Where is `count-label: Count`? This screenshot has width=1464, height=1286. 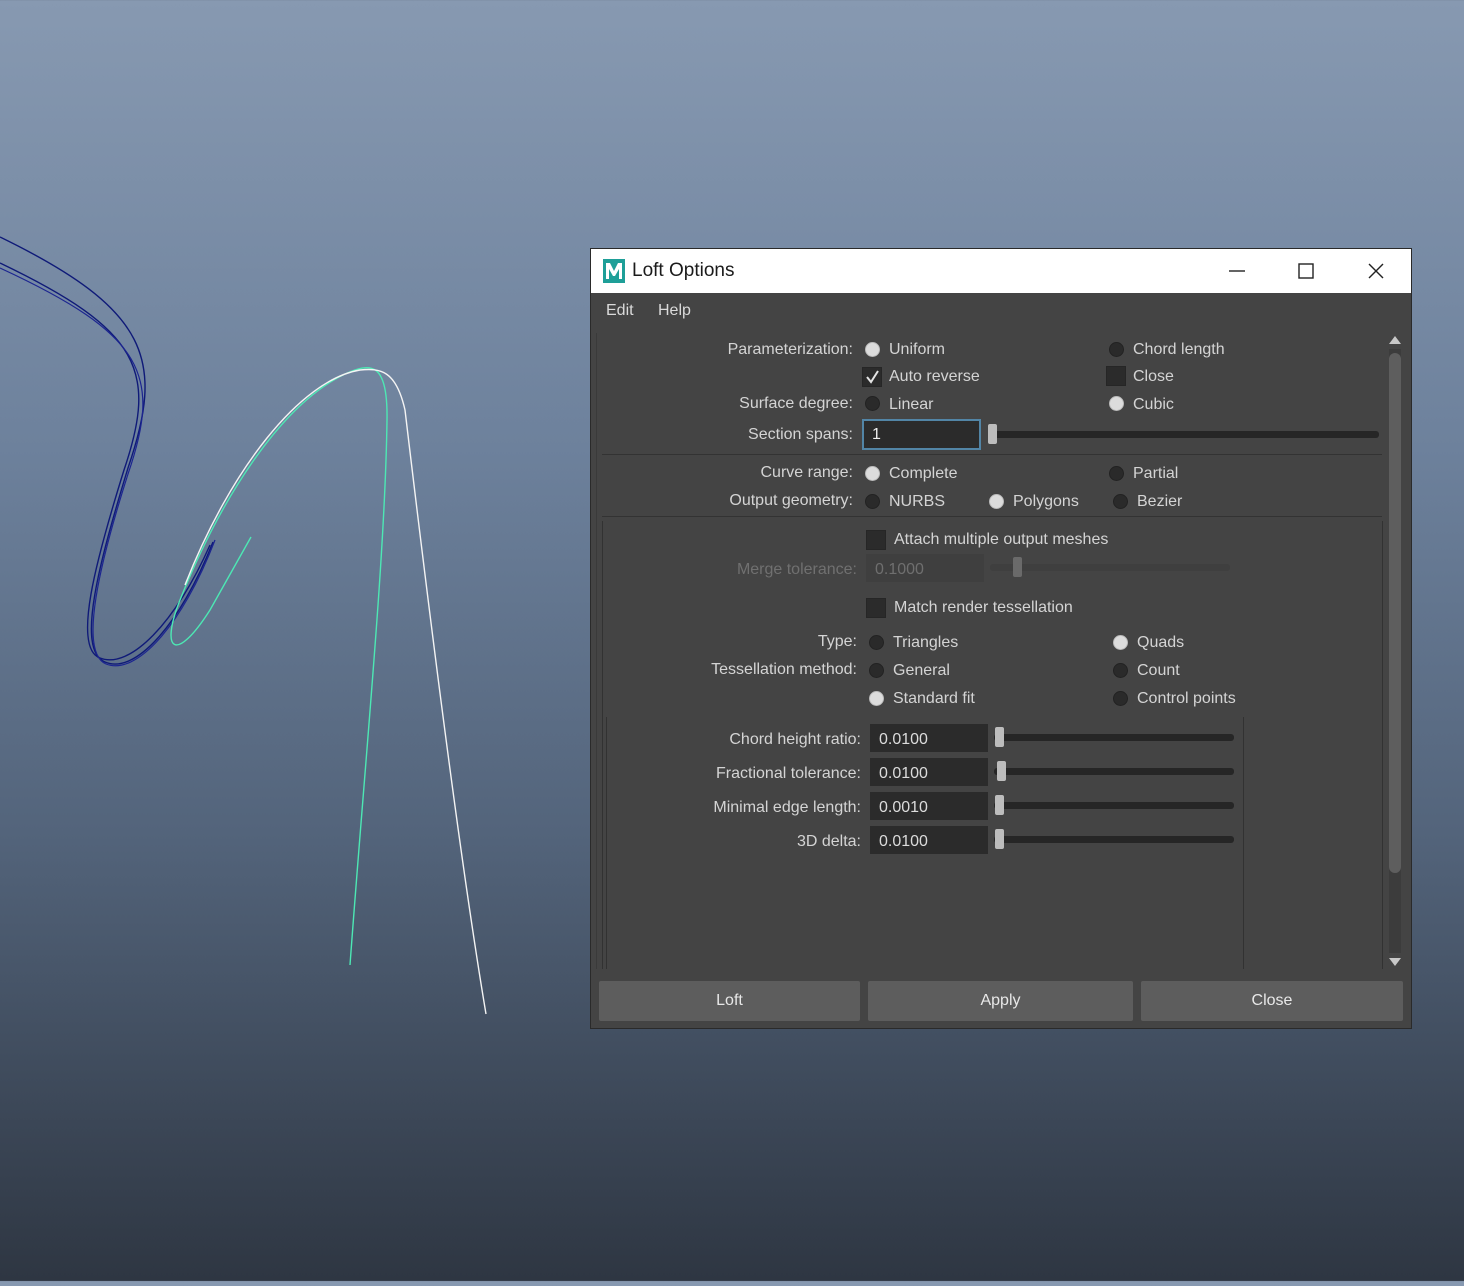
count-label: Count is located at coordinates (1158, 670).